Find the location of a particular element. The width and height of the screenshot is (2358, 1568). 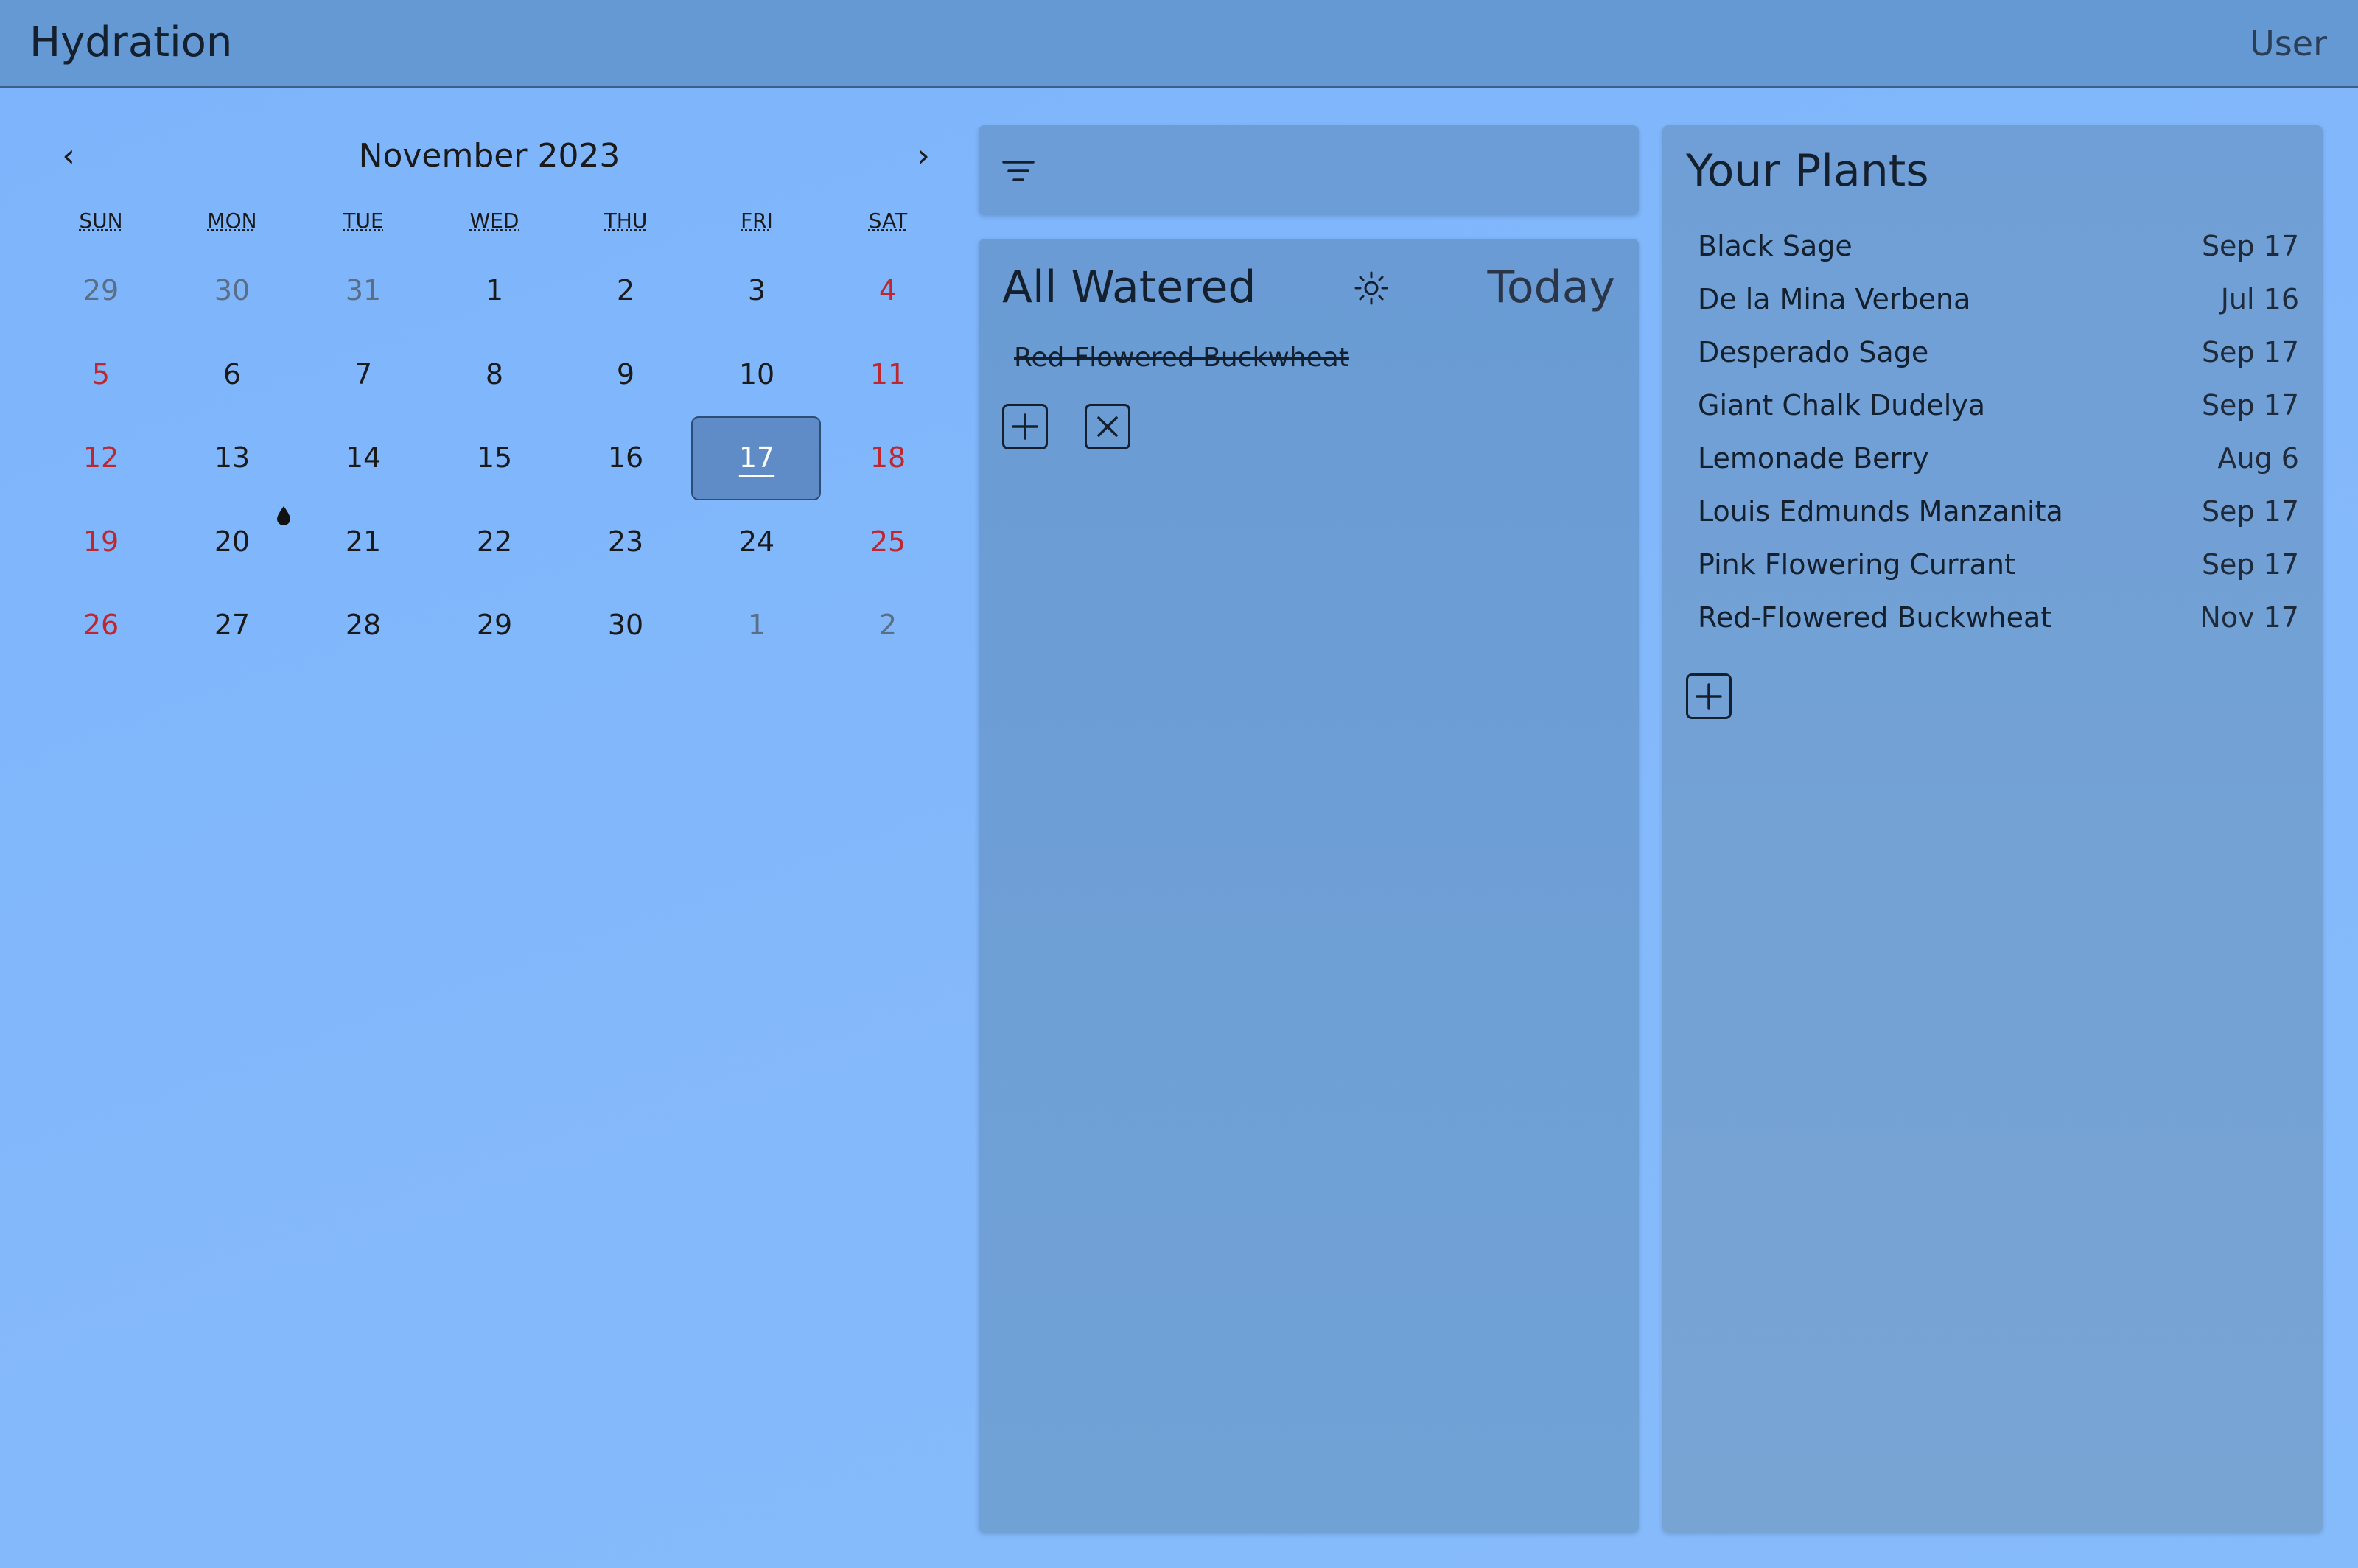

calendar-day: 16 is located at coordinates (625, 458).